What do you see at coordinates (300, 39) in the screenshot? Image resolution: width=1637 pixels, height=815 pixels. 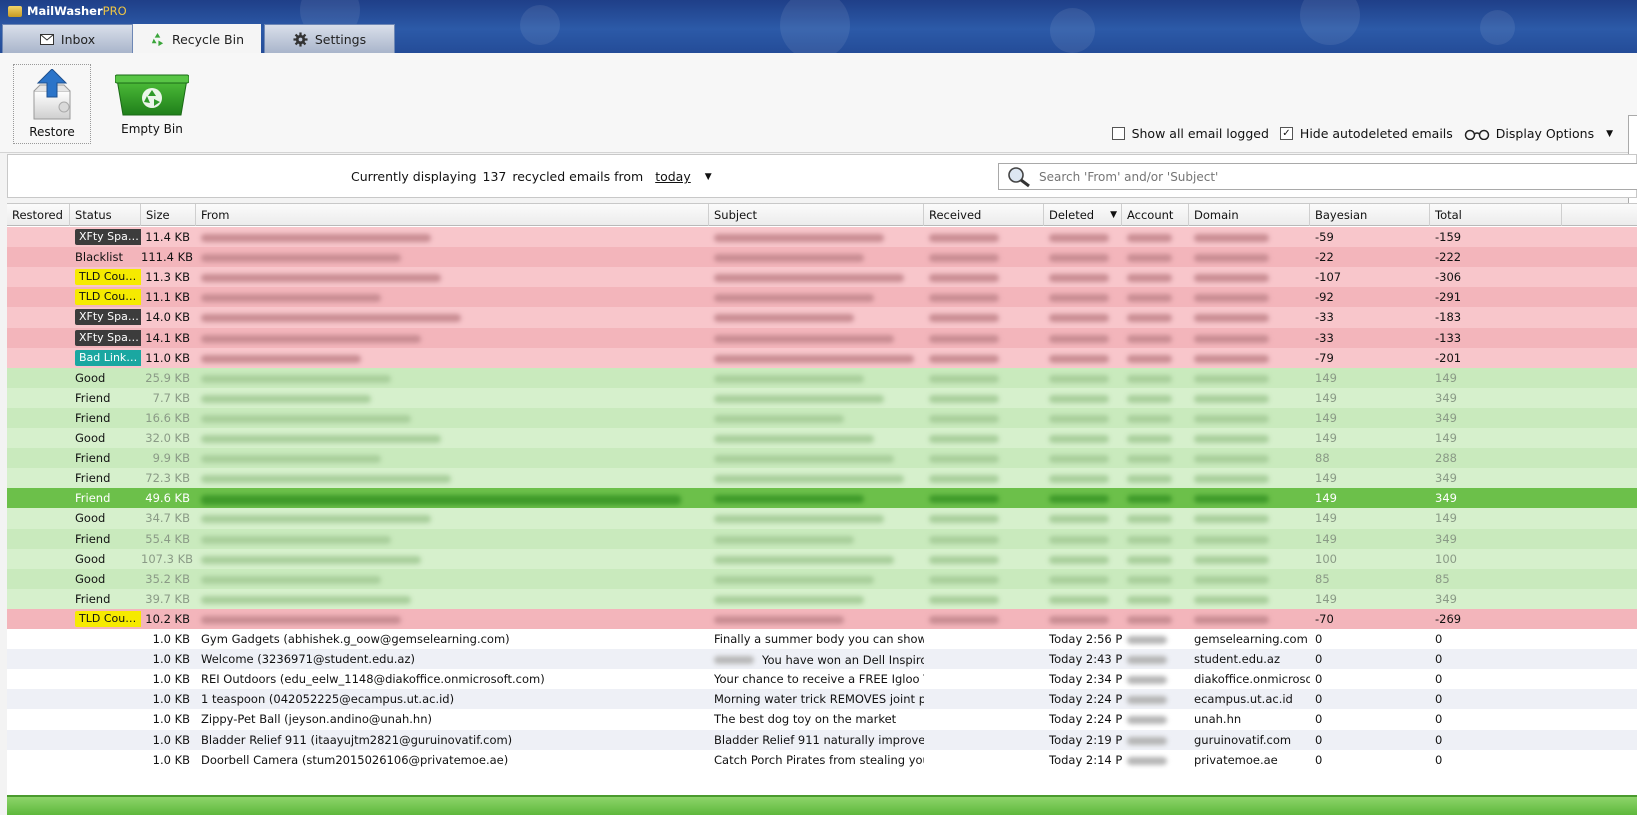 I see `gear-icon` at bounding box center [300, 39].